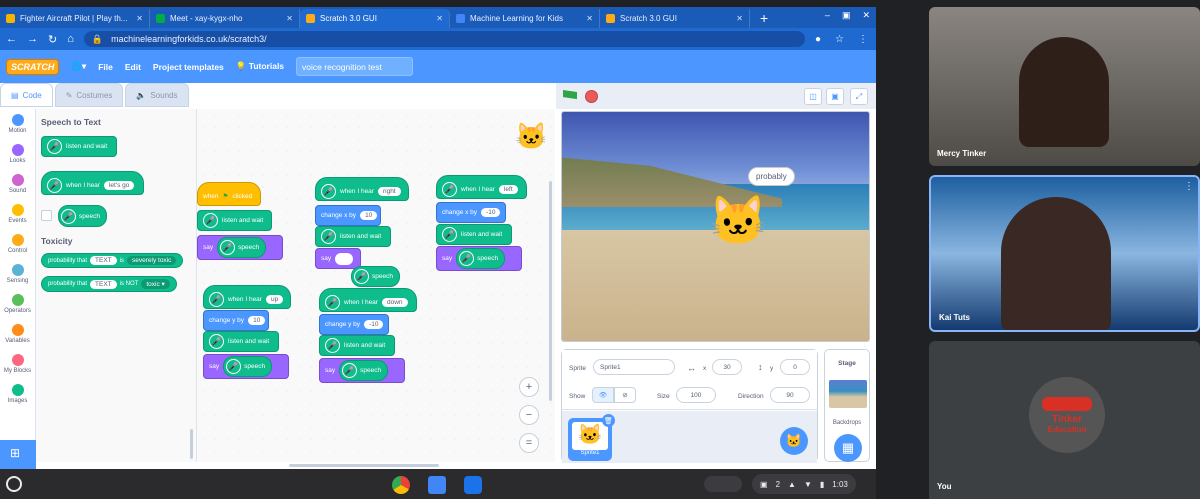  Describe the element at coordinates (225, 18) in the screenshot. I see `browser-tab: Meet - xay-kygx-nho ✕` at that location.